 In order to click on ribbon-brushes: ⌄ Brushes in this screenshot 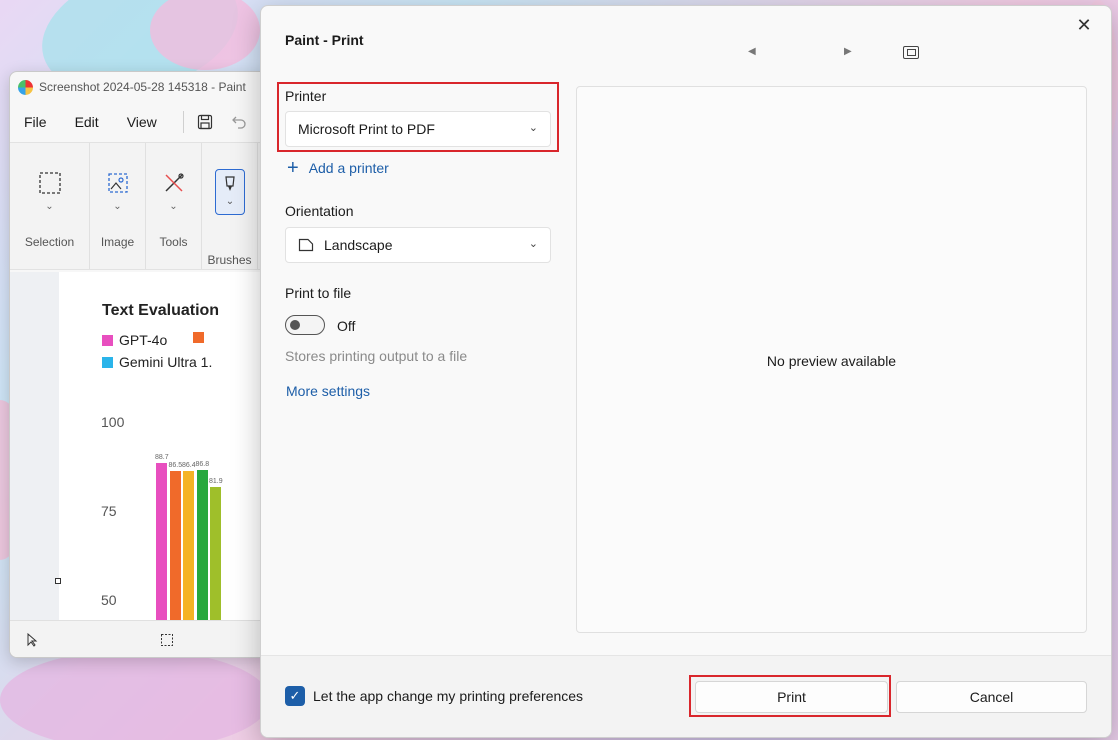, I will do `click(230, 206)`.